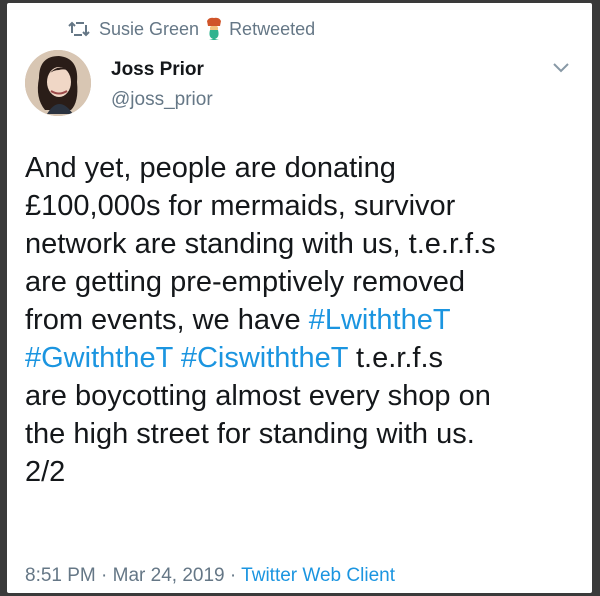 The image size is (600, 596). I want to click on tweet-text-line: 2/2, so click(305, 472).